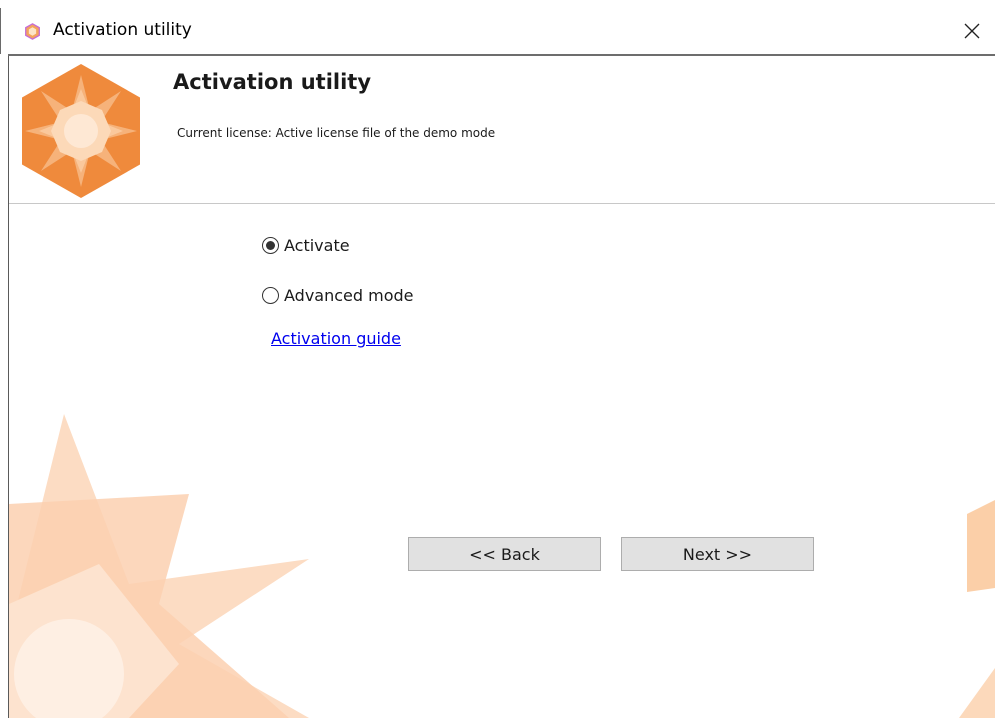 This screenshot has width=995, height=718. I want to click on close-icon, so click(972, 31).